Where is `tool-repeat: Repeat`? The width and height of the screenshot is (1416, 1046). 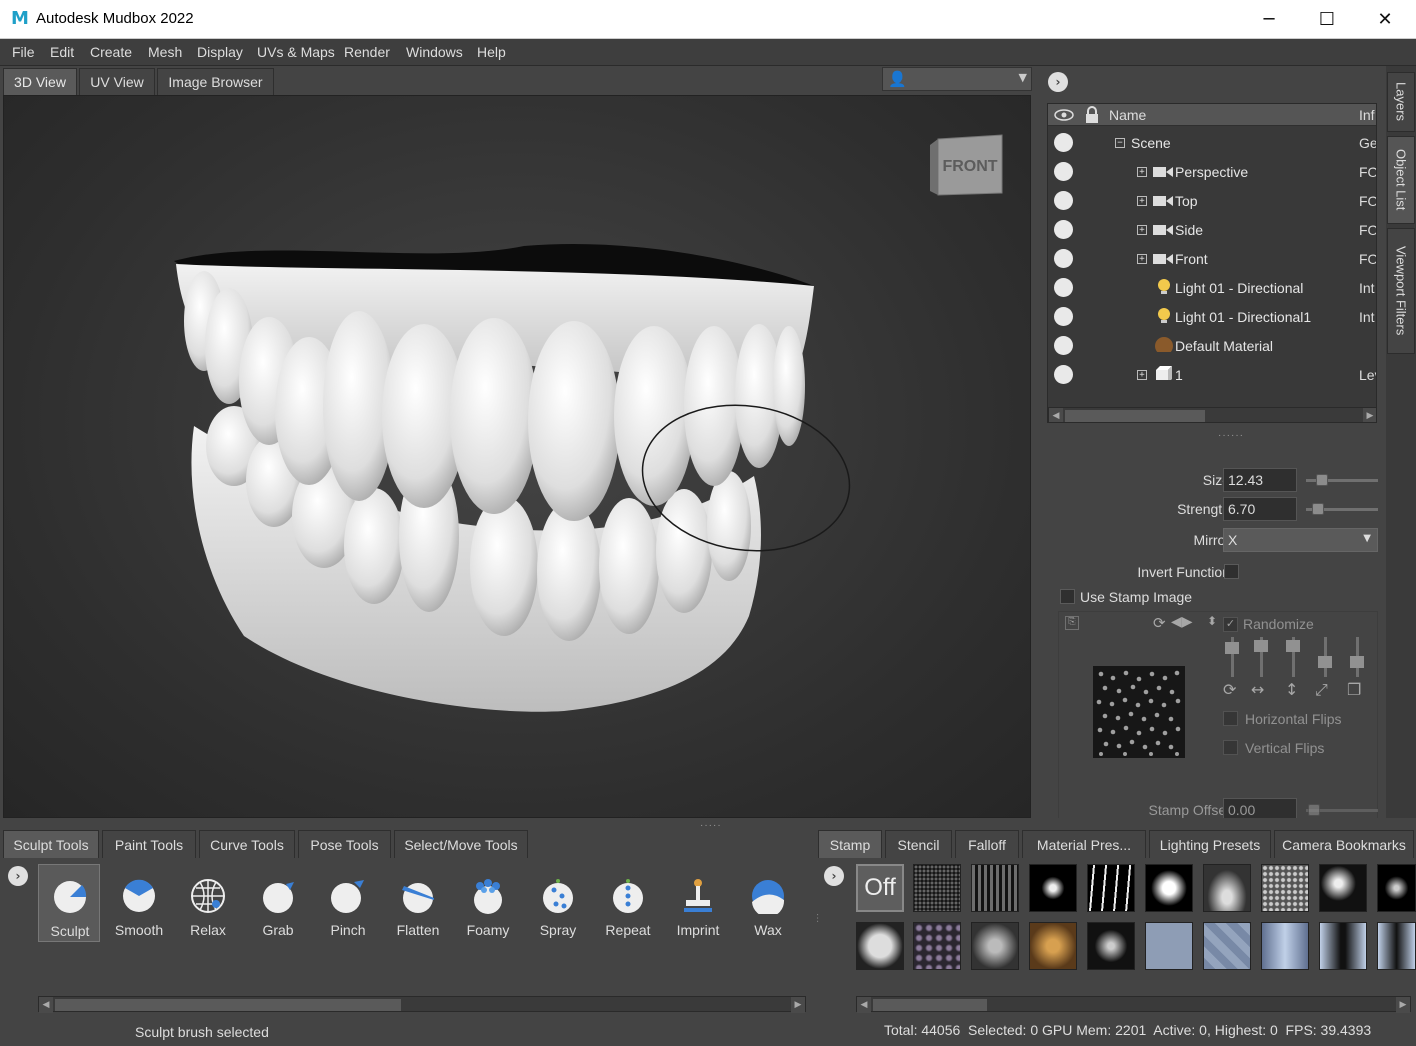 tool-repeat: Repeat is located at coordinates (628, 903).